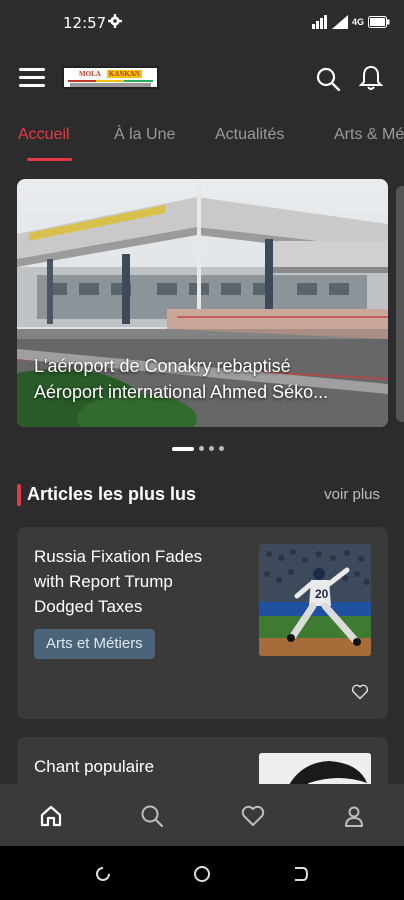  What do you see at coordinates (32, 78) in the screenshot?
I see `menu-icon` at bounding box center [32, 78].